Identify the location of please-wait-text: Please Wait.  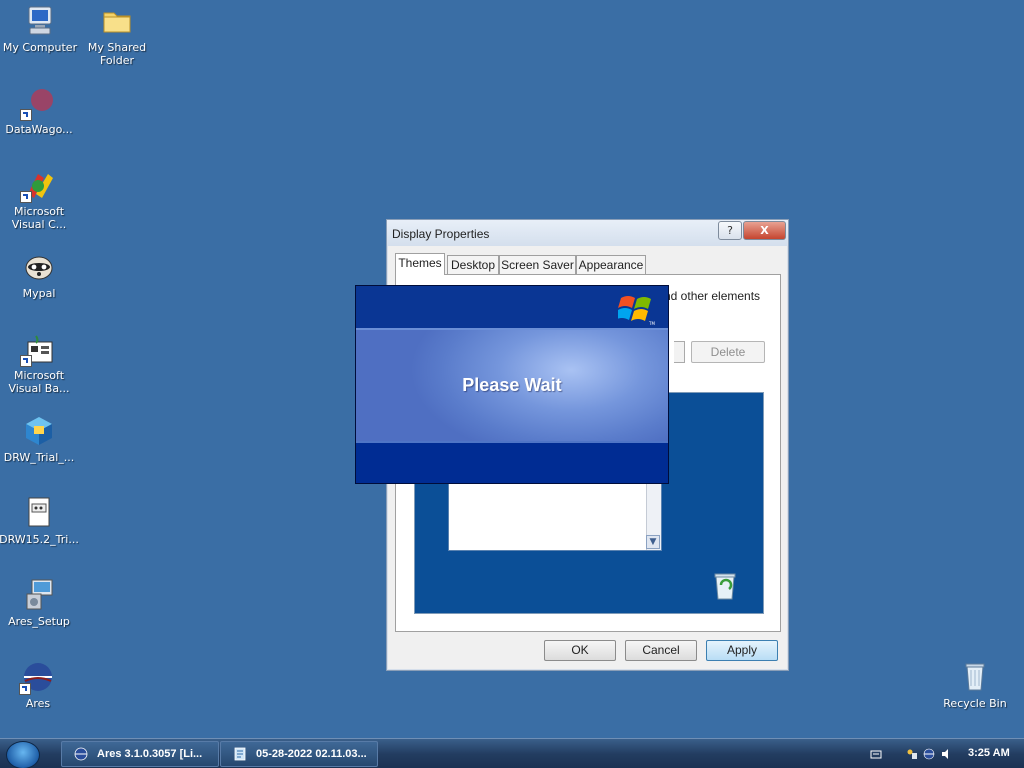
(512, 385).